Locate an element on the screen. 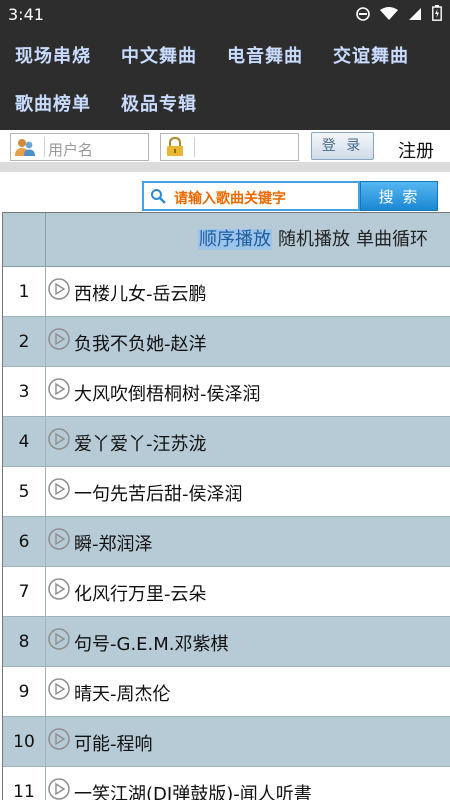  lock-icon is located at coordinates (175, 146).